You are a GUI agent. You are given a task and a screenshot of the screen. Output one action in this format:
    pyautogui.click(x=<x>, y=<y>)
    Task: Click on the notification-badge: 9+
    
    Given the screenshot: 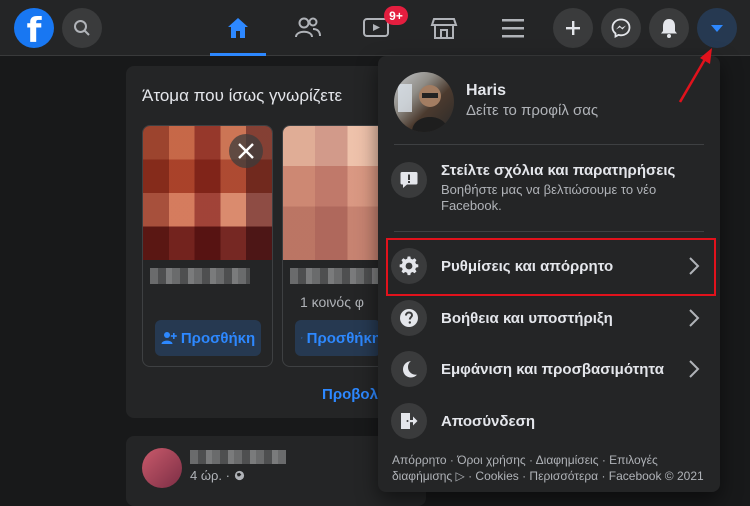 What is the action you would take?
    pyautogui.click(x=396, y=15)
    